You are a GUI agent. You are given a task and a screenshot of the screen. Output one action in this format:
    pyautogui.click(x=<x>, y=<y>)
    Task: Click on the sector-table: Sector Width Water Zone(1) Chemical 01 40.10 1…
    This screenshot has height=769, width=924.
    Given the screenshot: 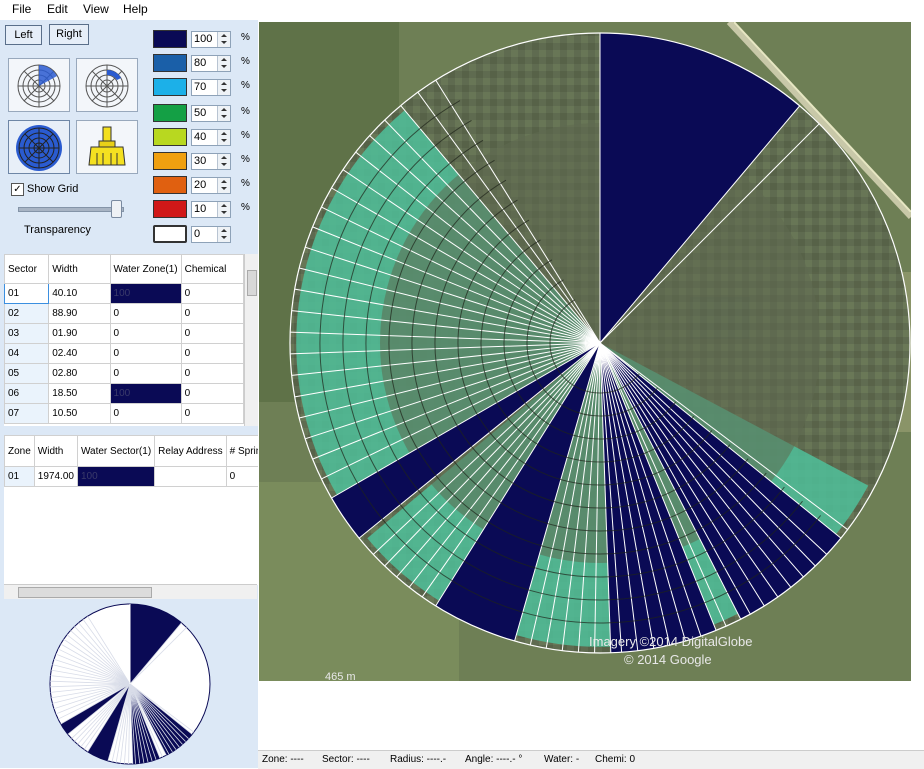 What is the action you would take?
    pyautogui.click(x=124, y=340)
    